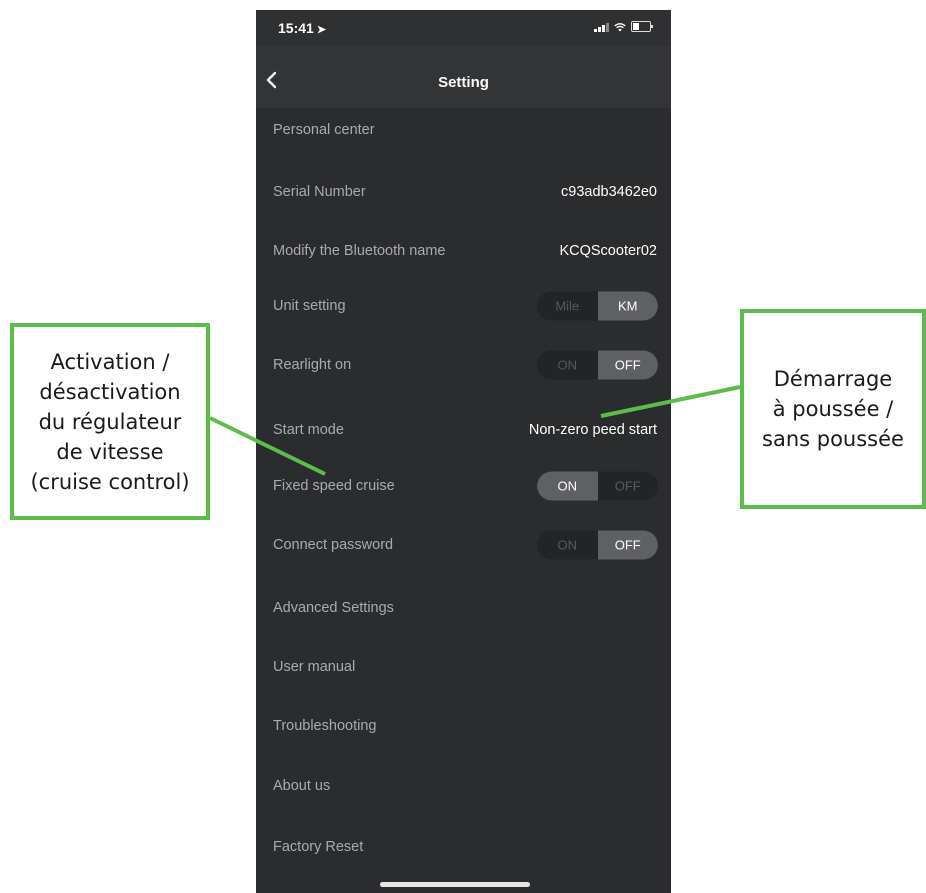 The image size is (926, 893). Describe the element at coordinates (463, 608) in the screenshot. I see `row-advanced-settings: Advanced Settings` at that location.